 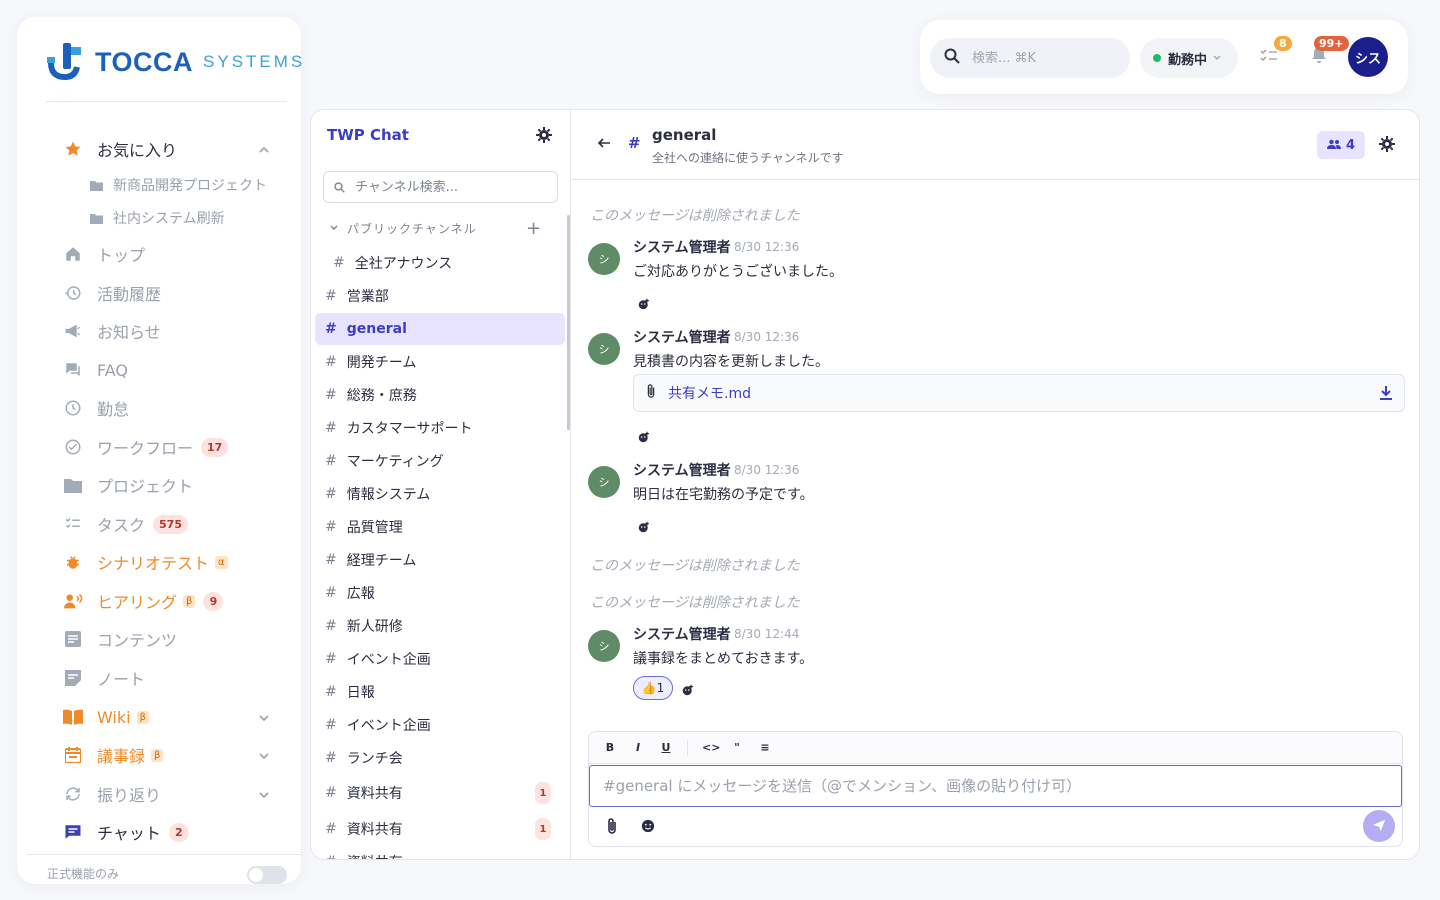 I want to click on channel-item-active: # general, so click(x=440, y=329).